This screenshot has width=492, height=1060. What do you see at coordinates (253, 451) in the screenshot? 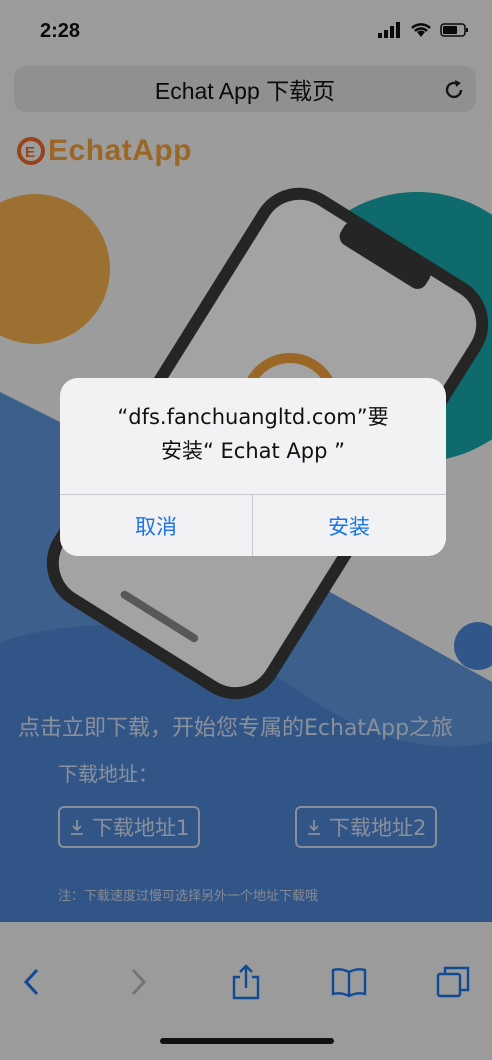
I see `alert-message-line2: 安装“ Echat App ”` at bounding box center [253, 451].